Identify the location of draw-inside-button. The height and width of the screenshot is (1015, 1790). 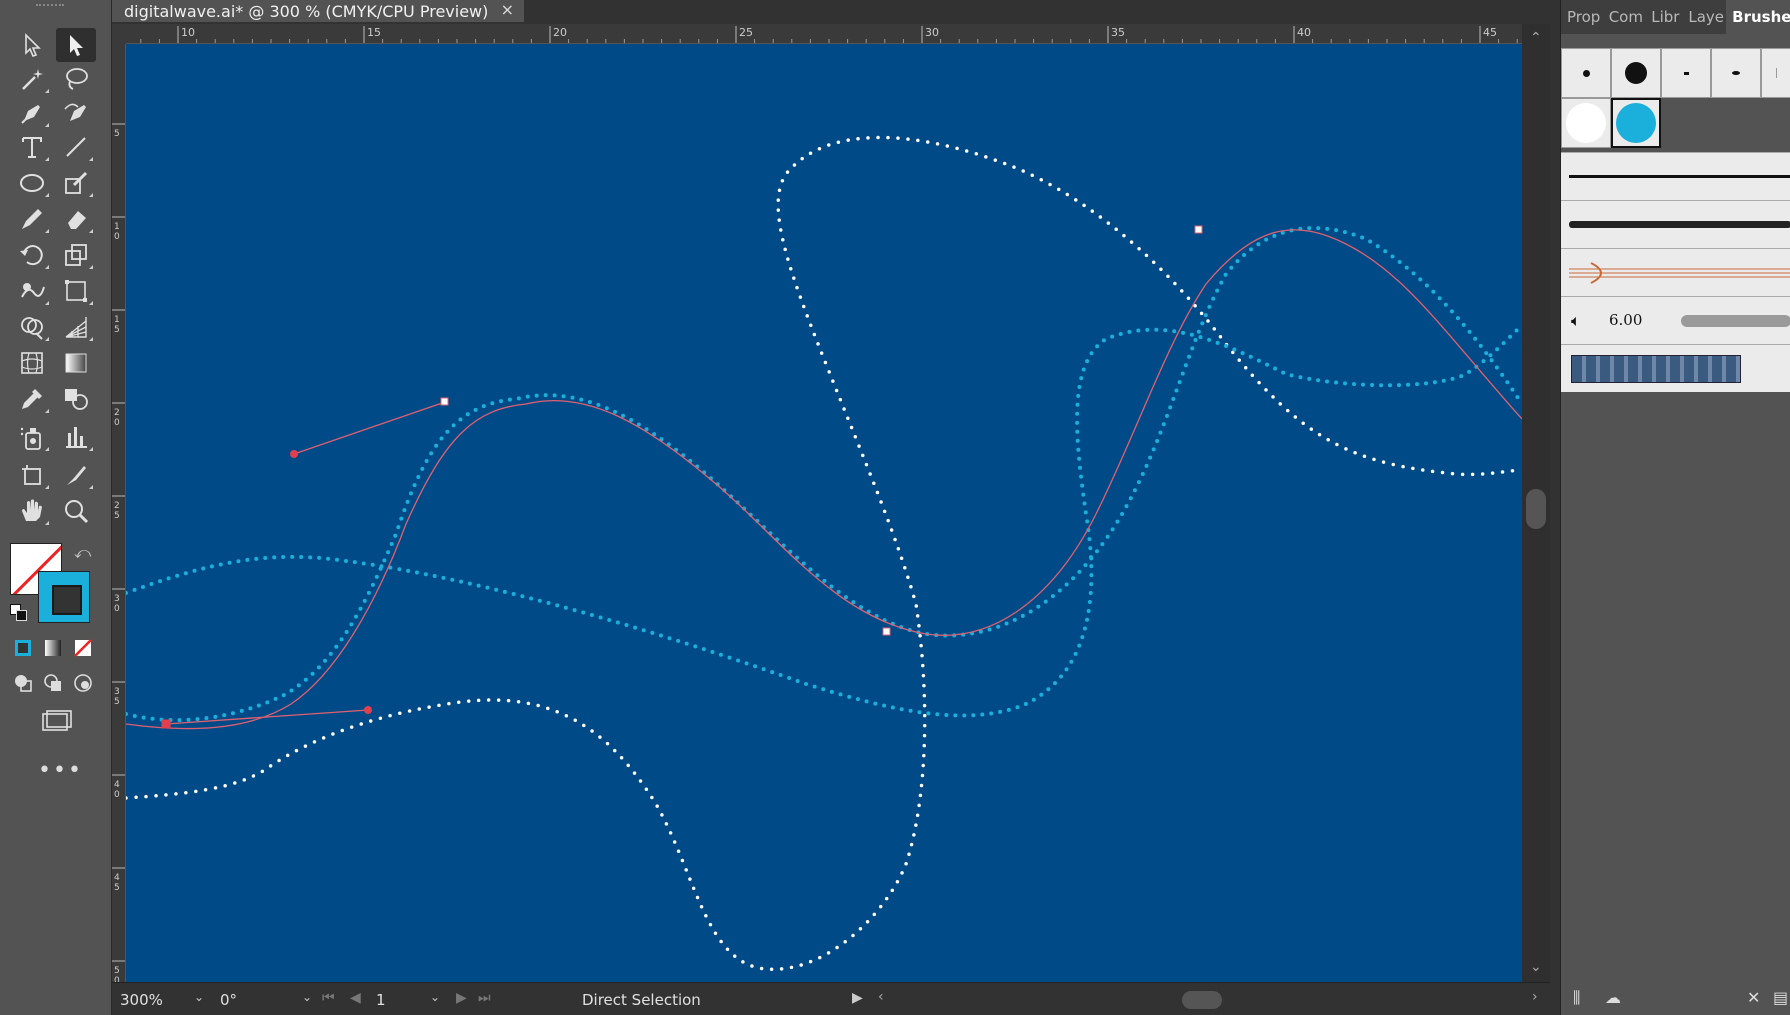
(83, 683).